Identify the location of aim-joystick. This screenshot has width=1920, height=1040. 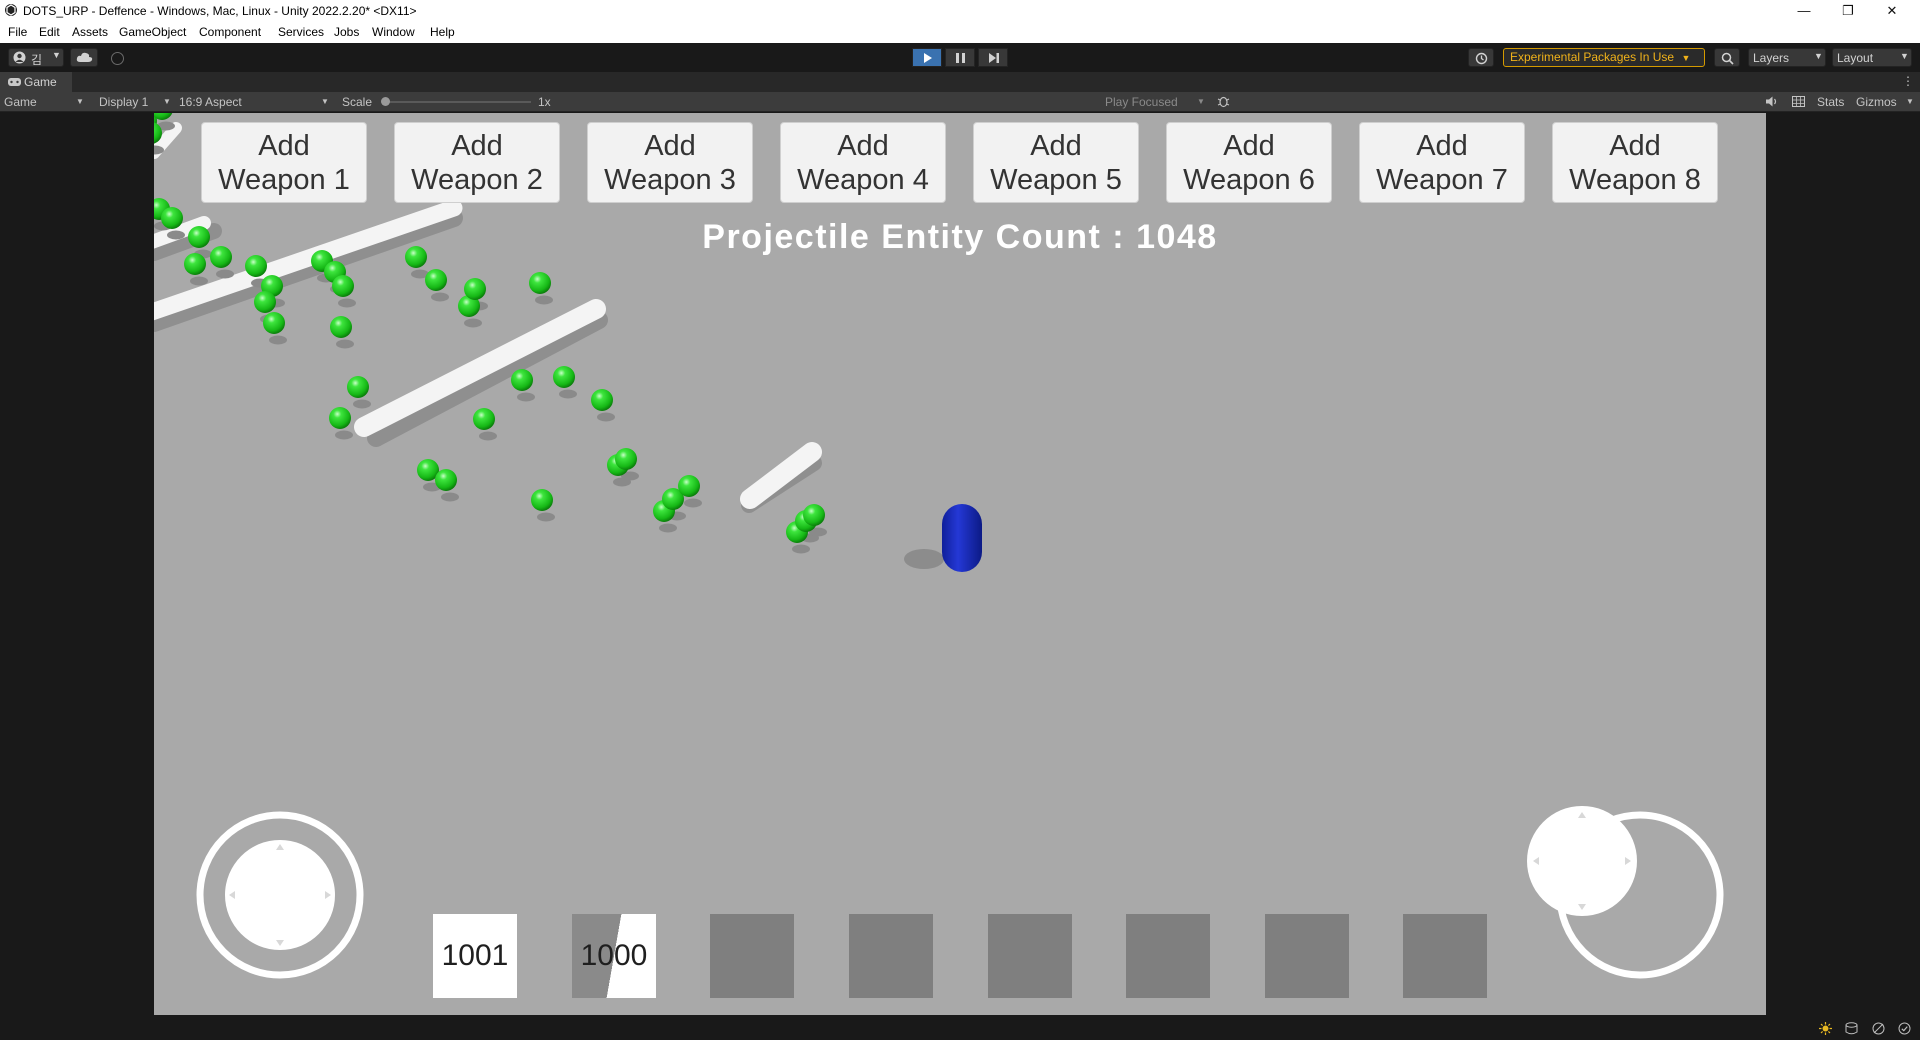
(1625, 892).